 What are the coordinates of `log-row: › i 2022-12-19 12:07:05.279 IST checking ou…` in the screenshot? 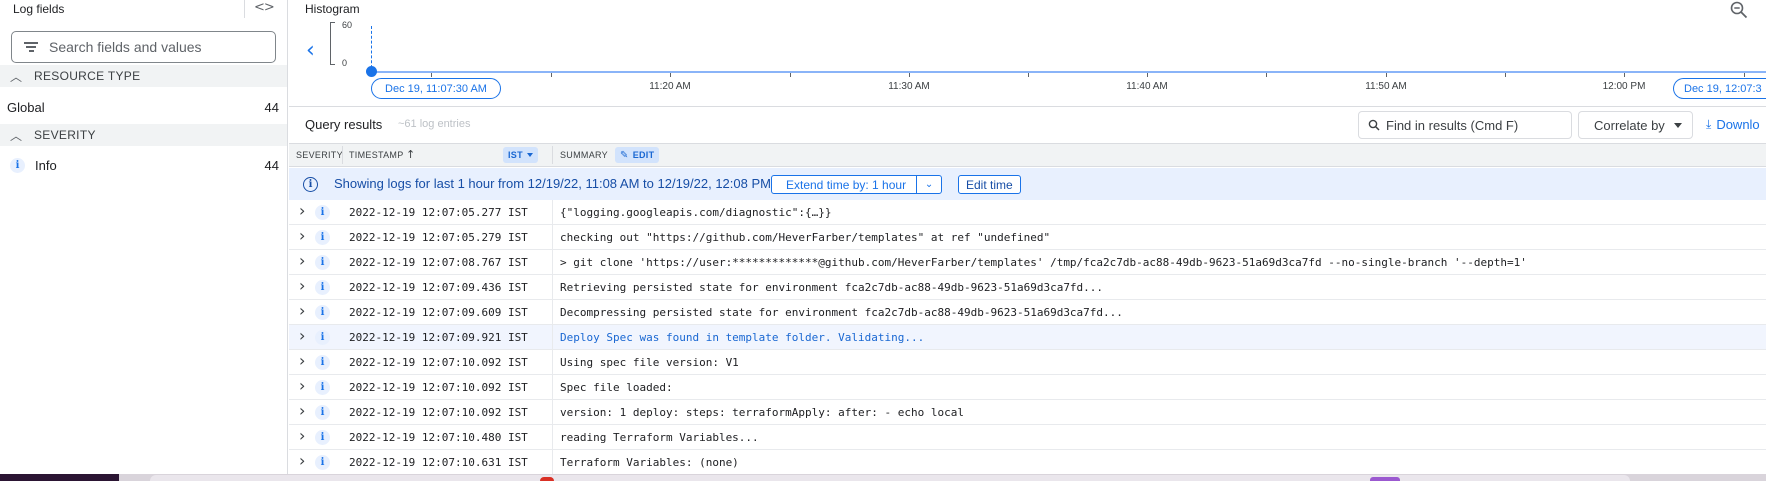 It's located at (1027, 237).